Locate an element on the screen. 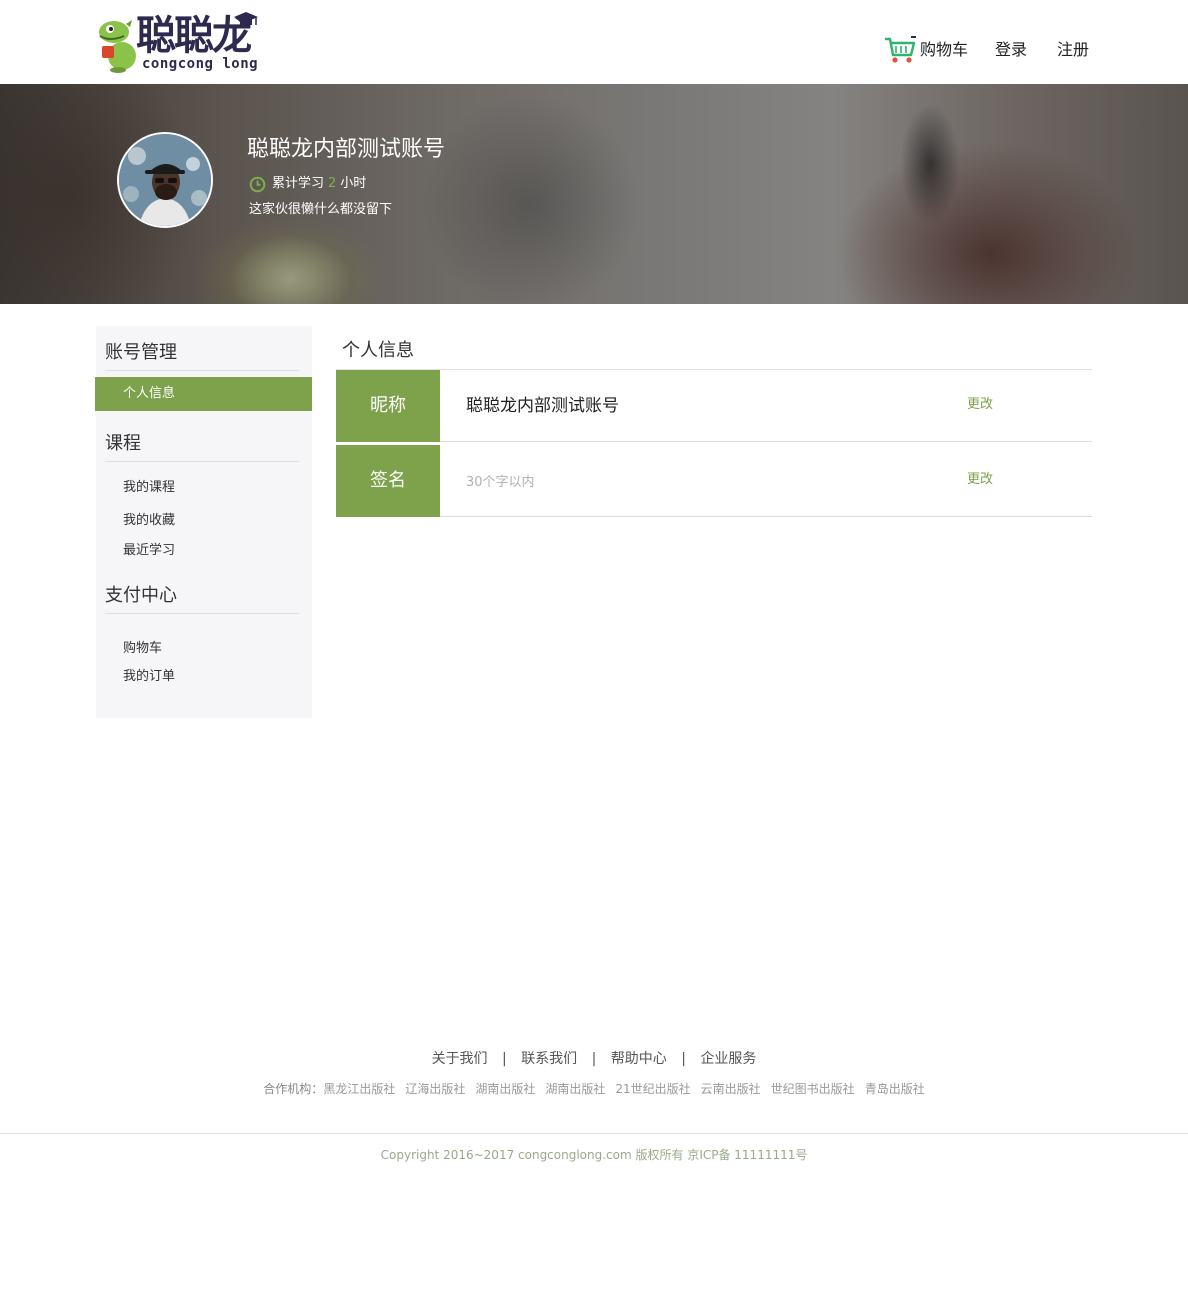  partner-item: 21世纪出版社 is located at coordinates (652, 1089).